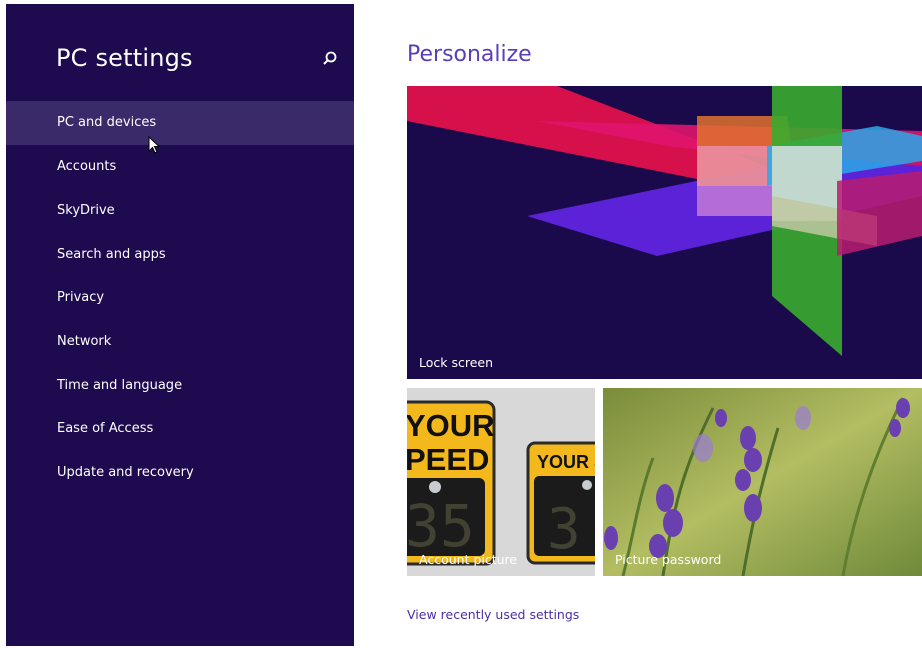 The width and height of the screenshot is (922, 648). Describe the element at coordinates (180, 255) in the screenshot. I see `sidebar-item-search-and-apps: Search and apps` at that location.